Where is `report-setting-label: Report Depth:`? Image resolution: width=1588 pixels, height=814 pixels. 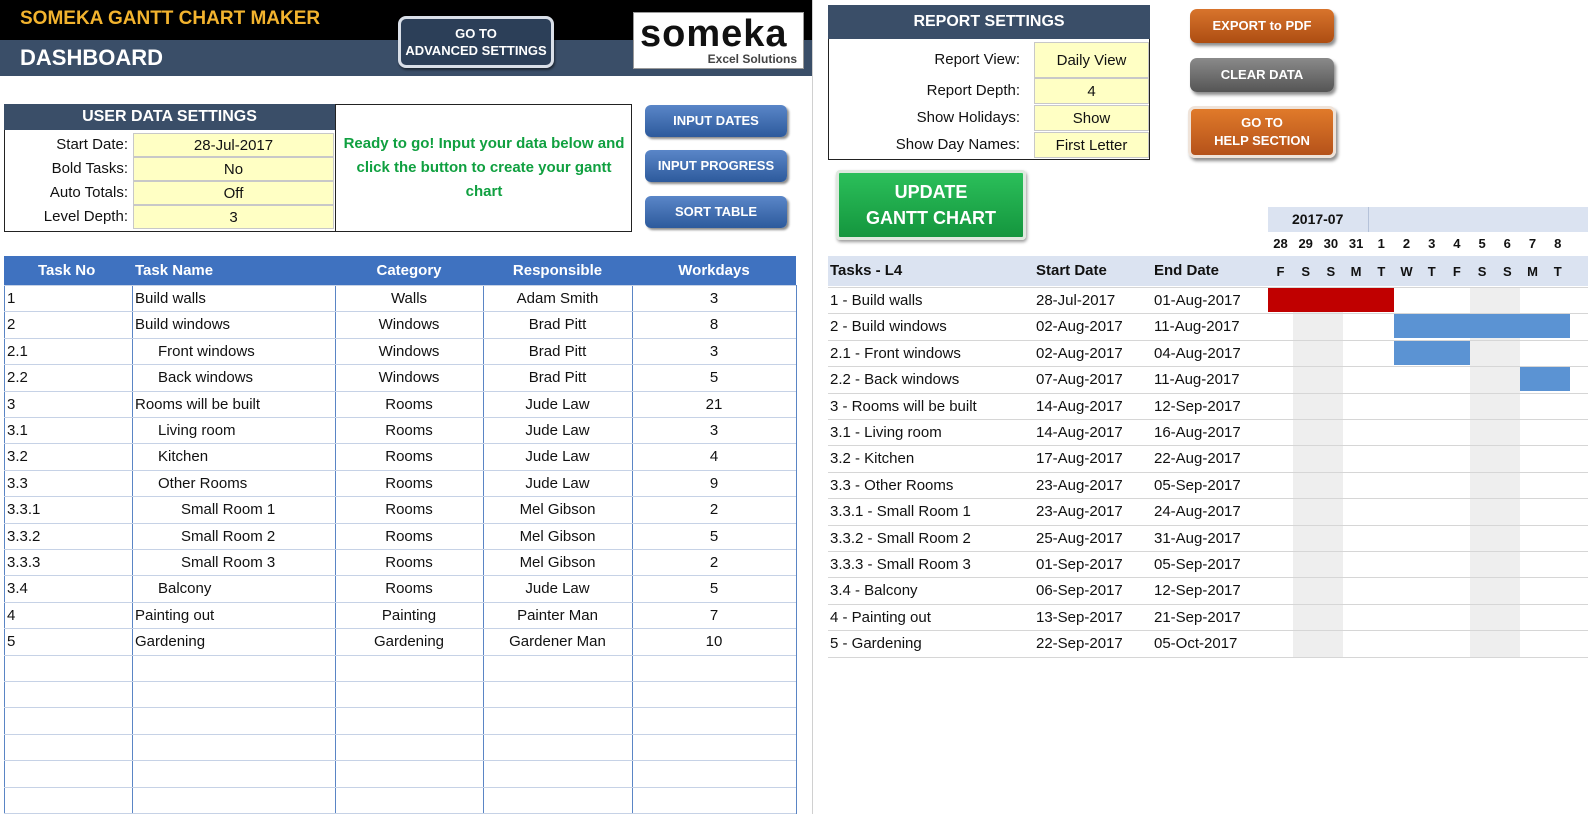
report-setting-label: Report Depth: is located at coordinates (973, 90).